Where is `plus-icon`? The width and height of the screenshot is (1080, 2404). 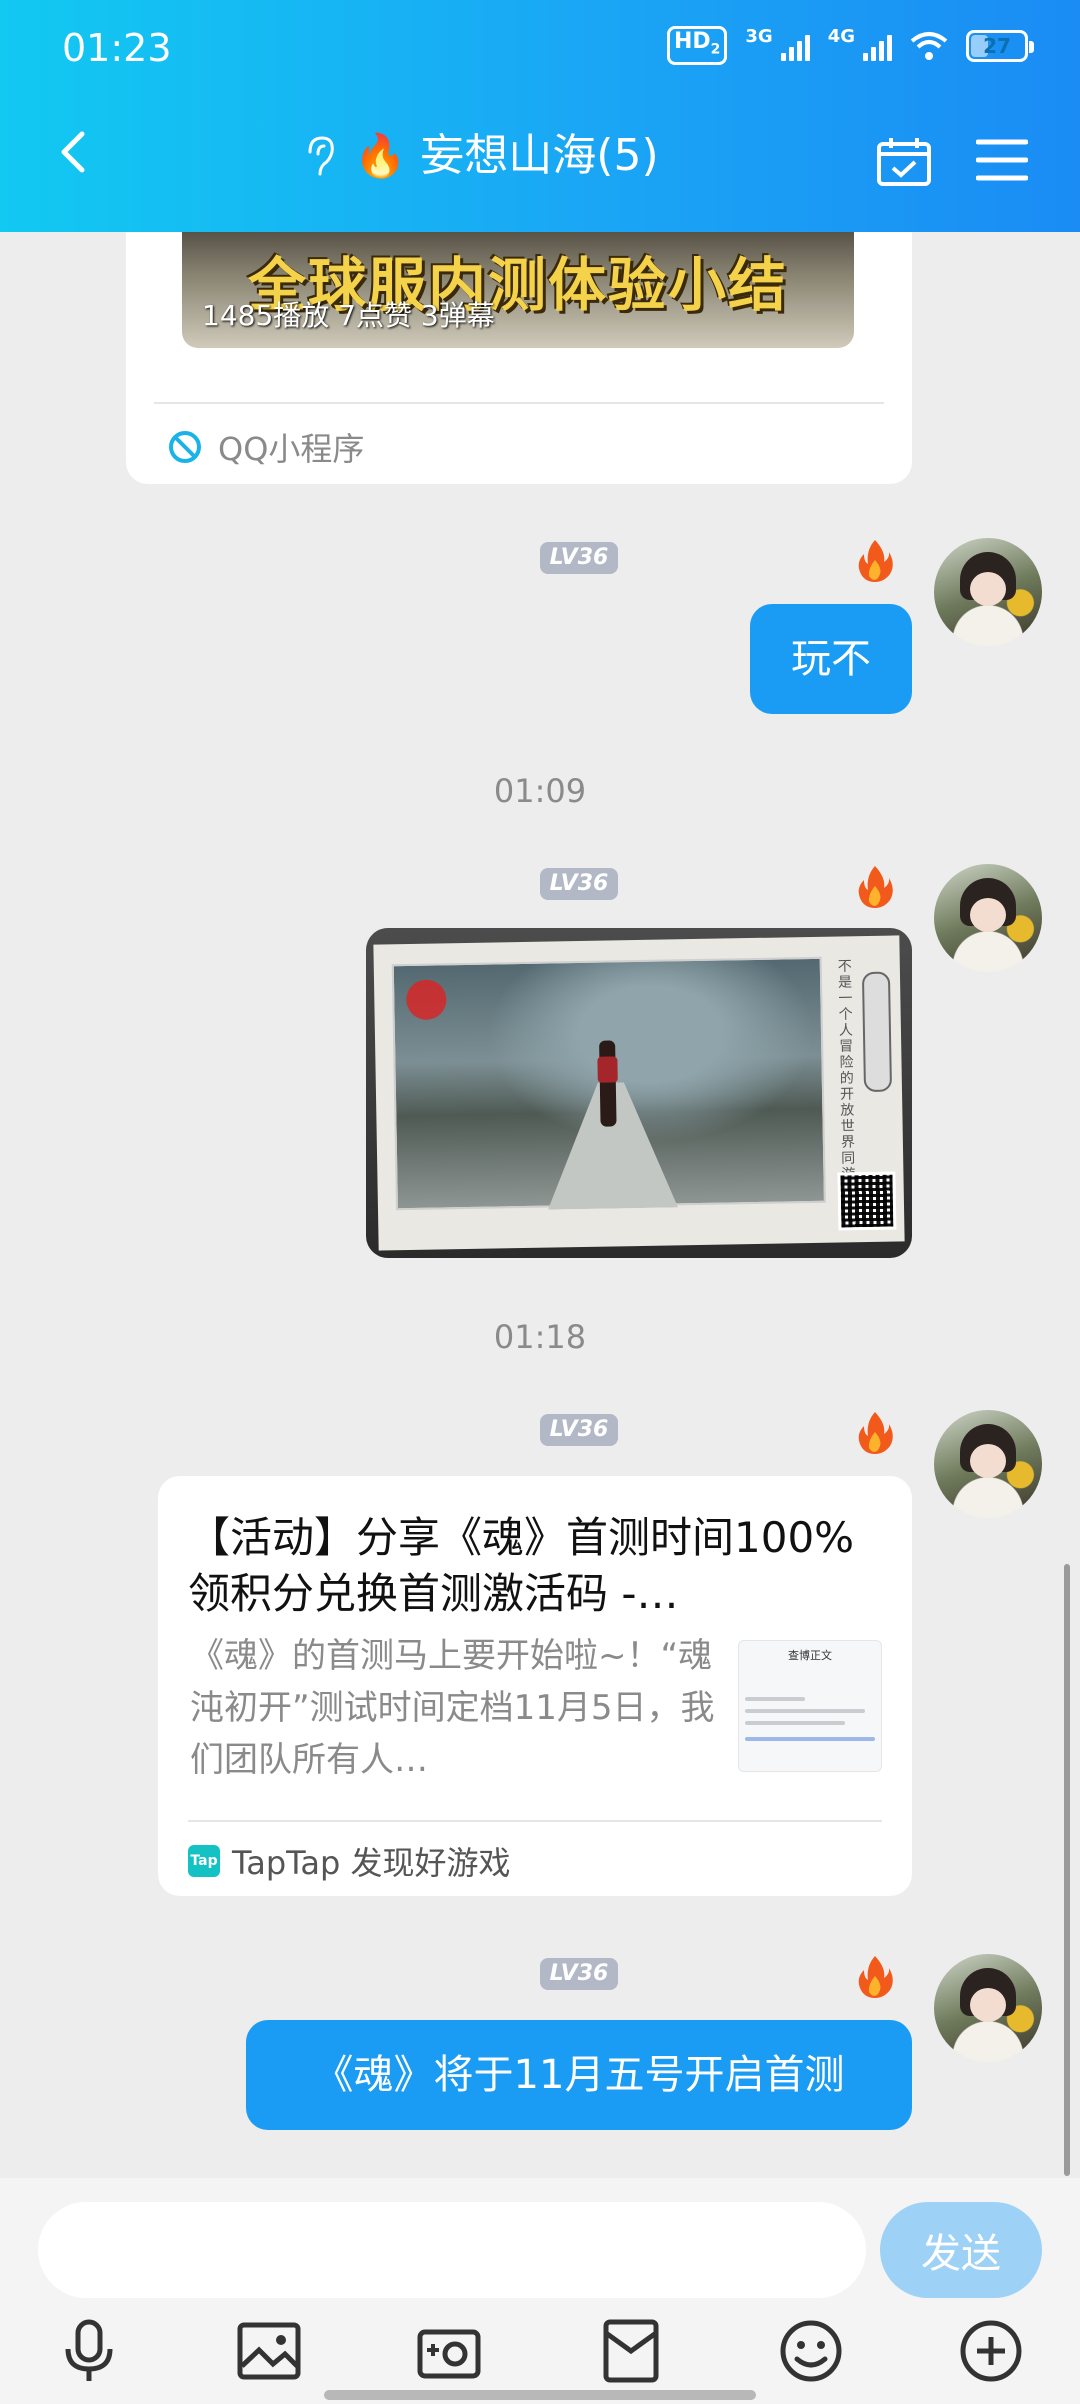
plus-icon is located at coordinates (991, 2351).